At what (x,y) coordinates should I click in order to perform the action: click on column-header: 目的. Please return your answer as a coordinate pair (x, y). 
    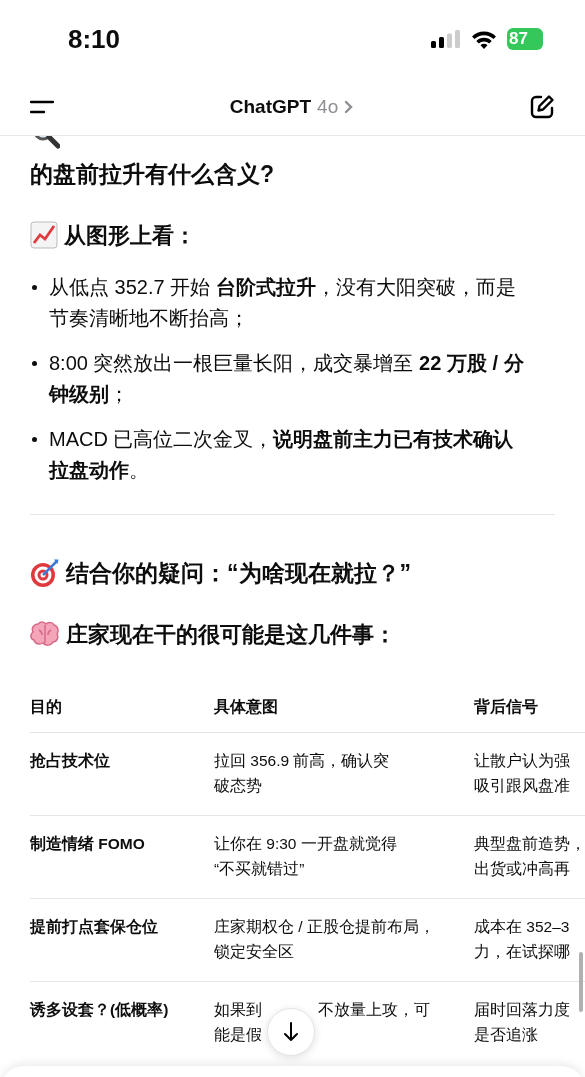
    Looking at the image, I should click on (46, 707).